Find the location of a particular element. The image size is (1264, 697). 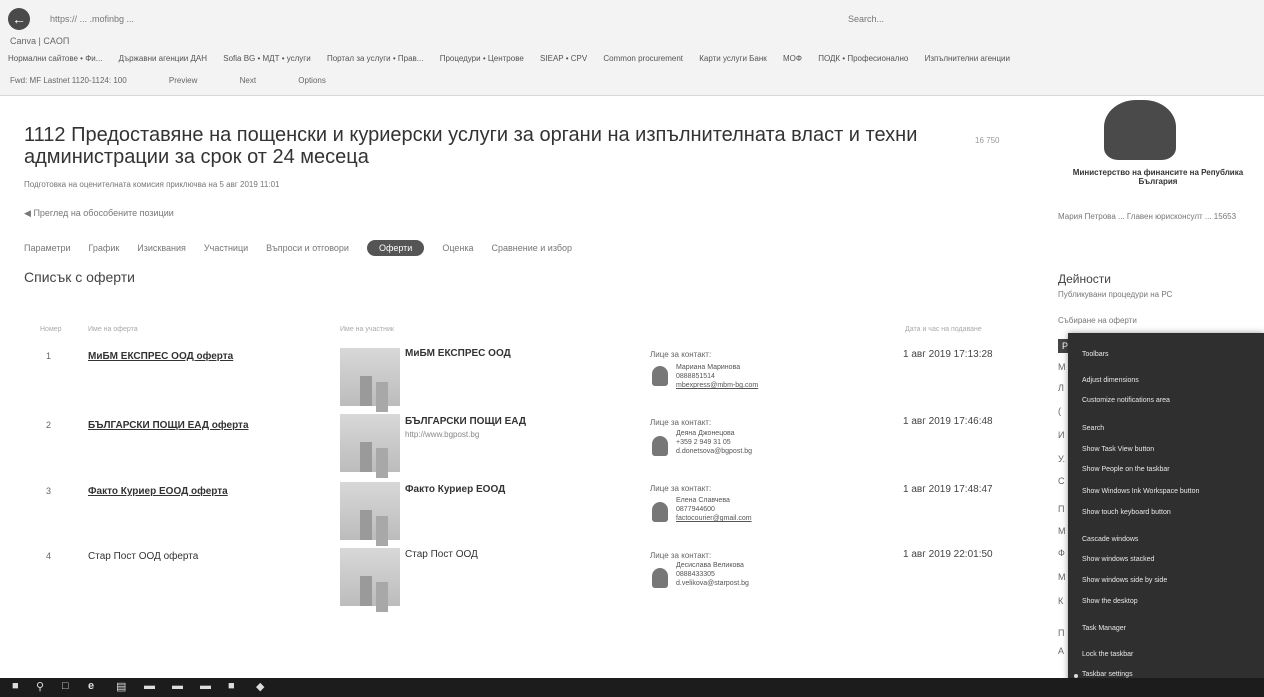

column-header-participant: Име на участник is located at coordinates (367, 329).